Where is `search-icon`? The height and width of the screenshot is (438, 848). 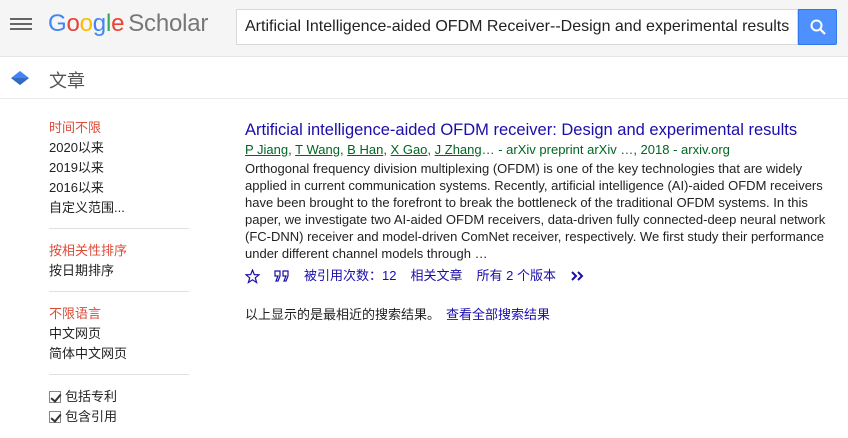 search-icon is located at coordinates (818, 27).